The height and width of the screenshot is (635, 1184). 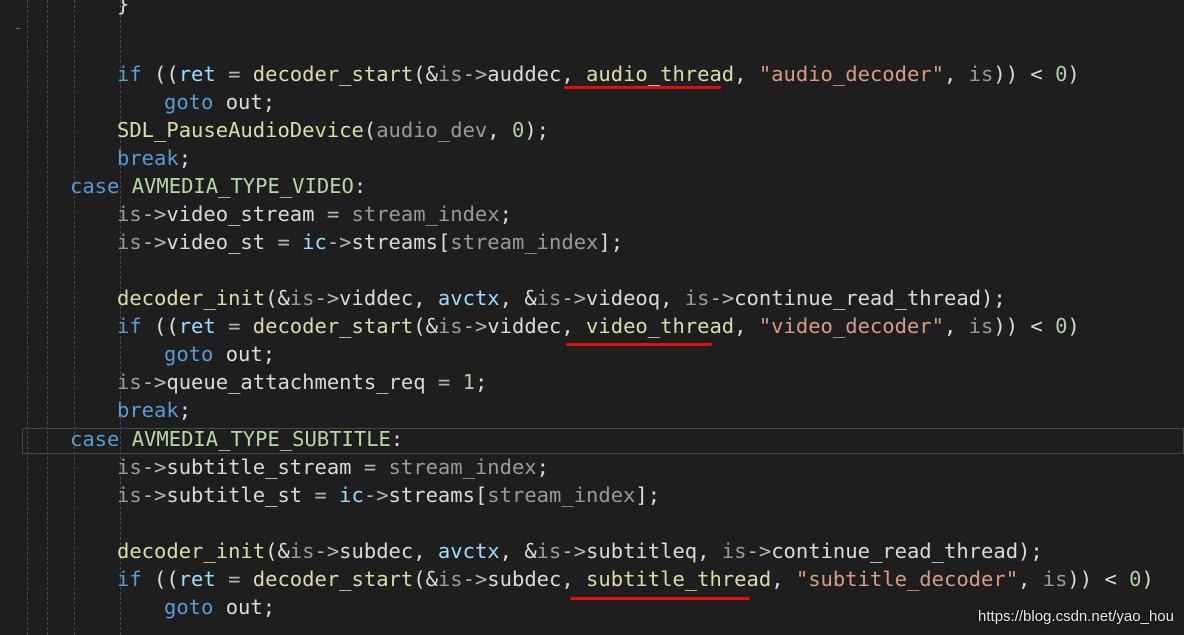 I want to click on code-token: audio_thread, so click(x=660, y=74).